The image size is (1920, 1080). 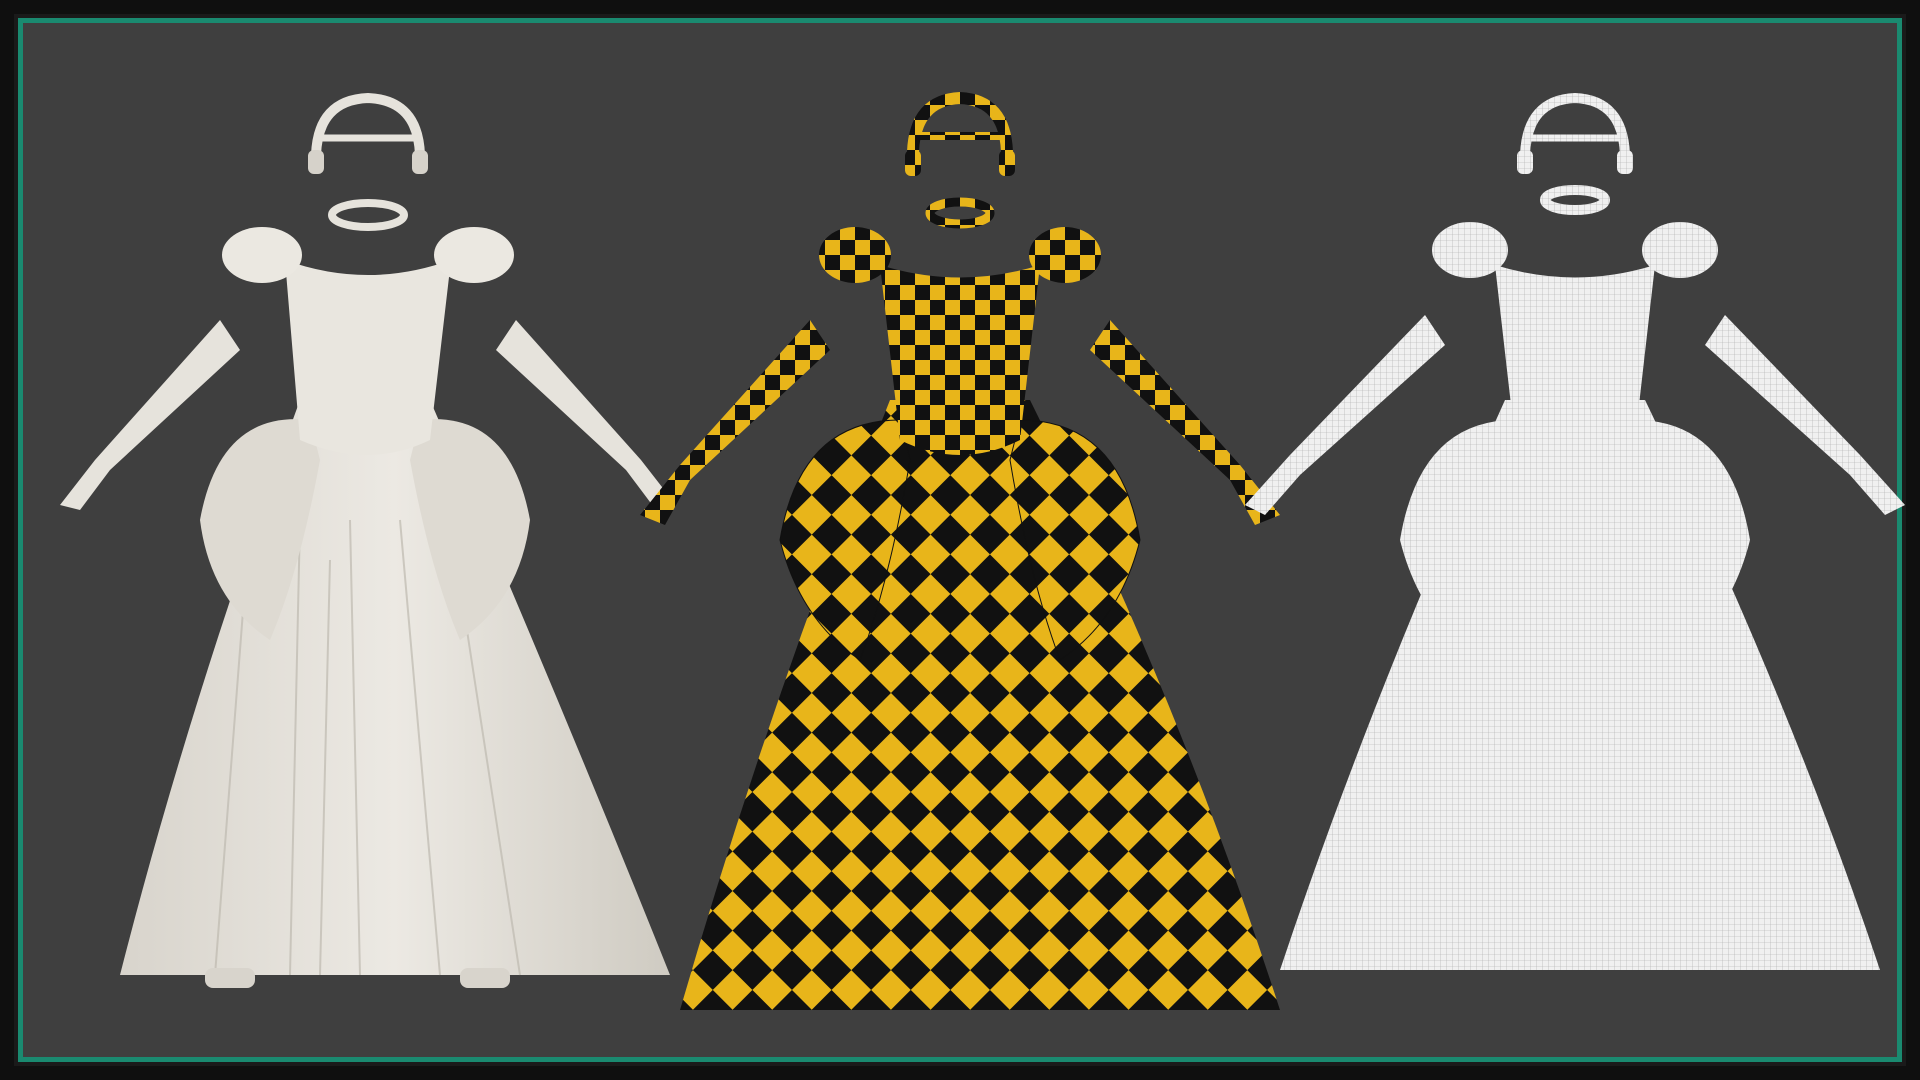 I want to click on headband-tip-right, so click(x=420, y=162).